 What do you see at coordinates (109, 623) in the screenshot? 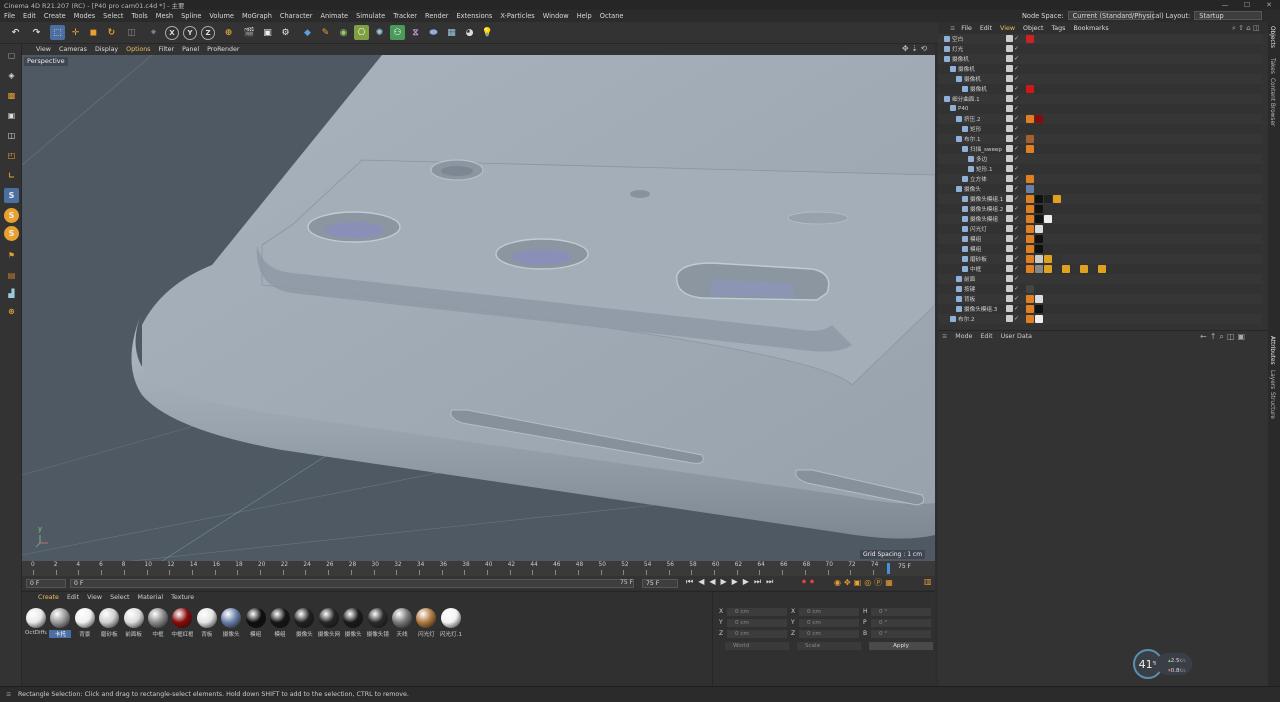
I see `material-swatch: 磨砂板` at bounding box center [109, 623].